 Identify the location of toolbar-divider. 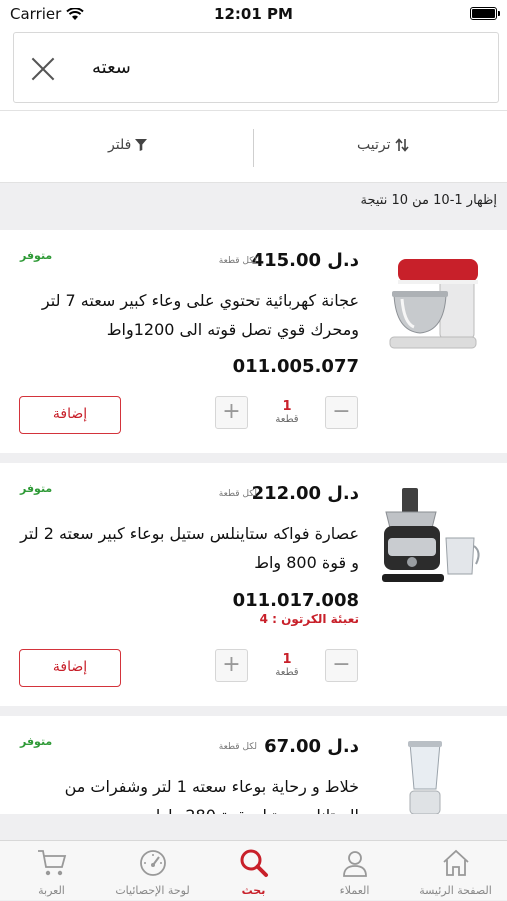
(253, 148).